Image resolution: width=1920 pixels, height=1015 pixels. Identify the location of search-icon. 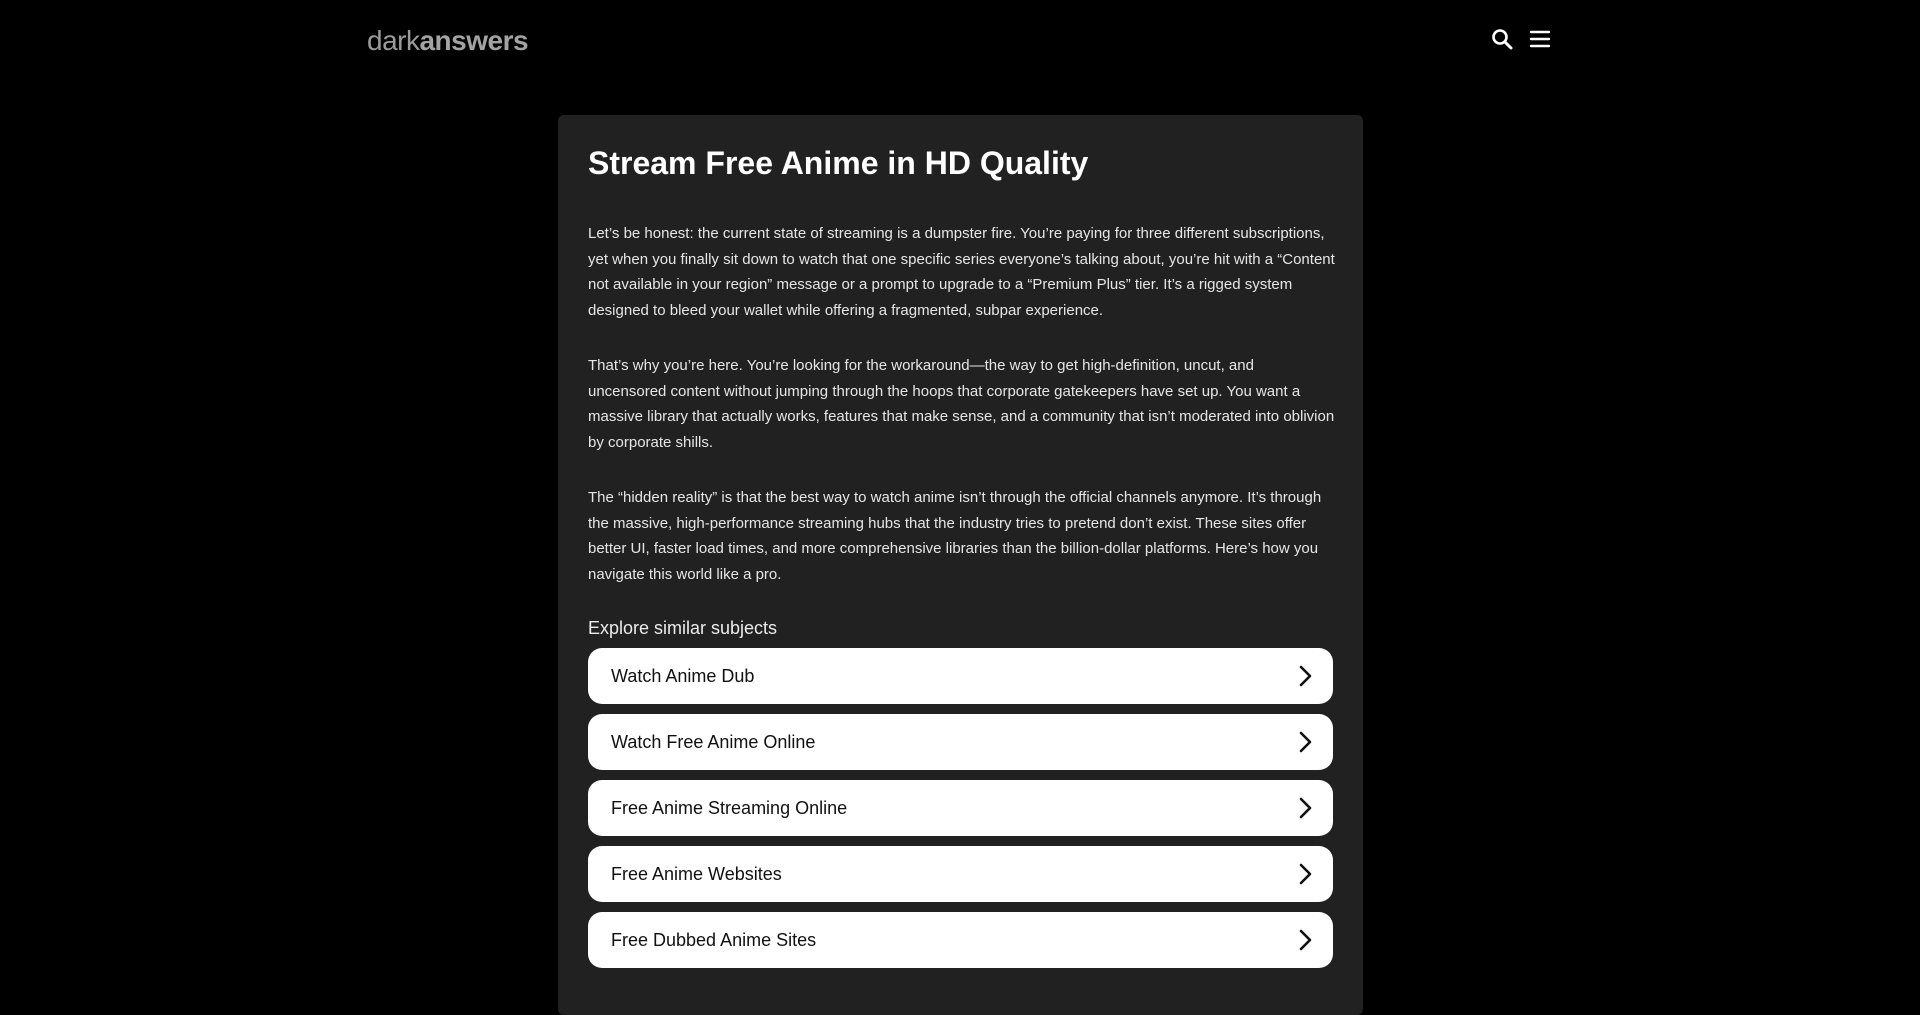
(1502, 39).